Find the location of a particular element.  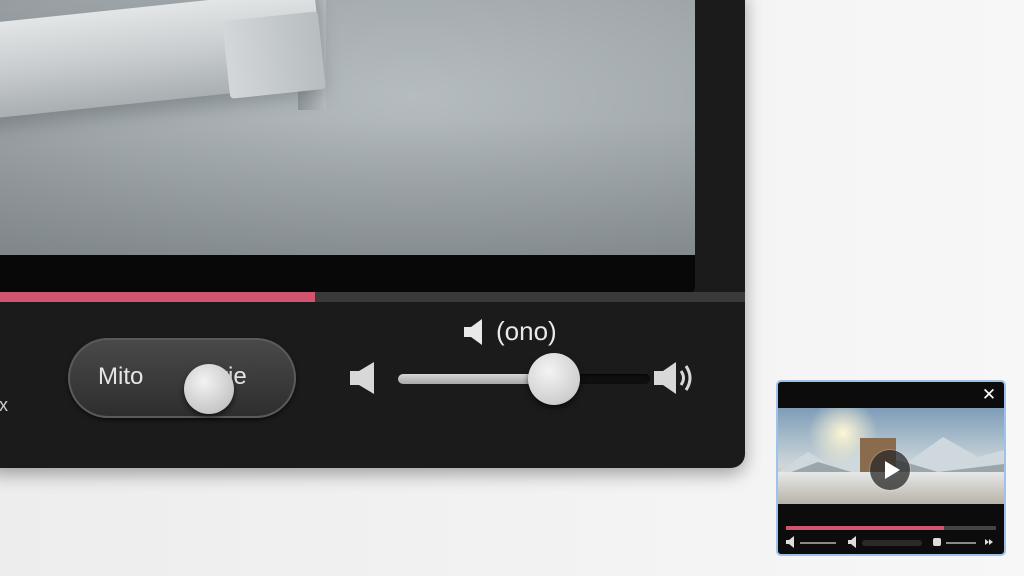

play-icon is located at coordinates (890, 470).